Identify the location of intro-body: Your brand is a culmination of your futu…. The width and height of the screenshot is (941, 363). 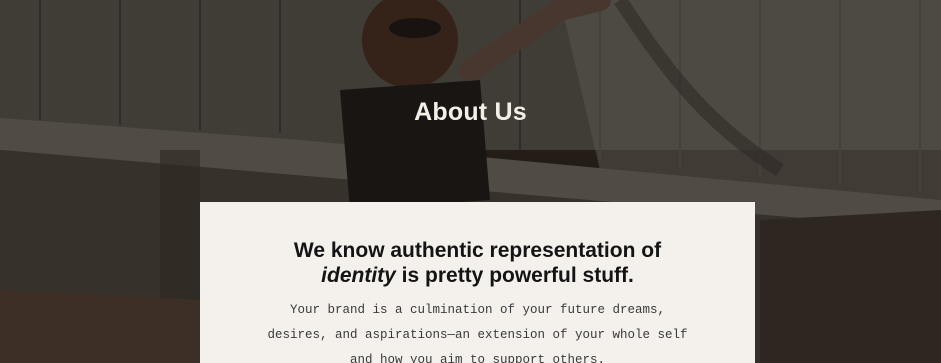
(477, 330).